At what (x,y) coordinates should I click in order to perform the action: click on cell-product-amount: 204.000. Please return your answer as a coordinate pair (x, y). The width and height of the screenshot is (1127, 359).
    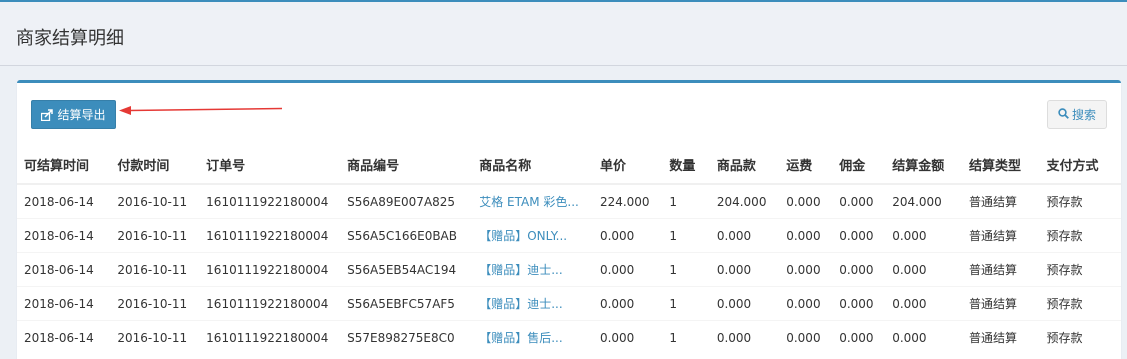
    Looking at the image, I should click on (744, 201).